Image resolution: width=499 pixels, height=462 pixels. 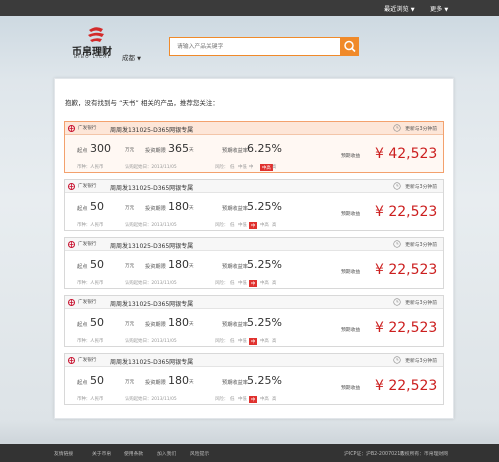 I want to click on logo: 币帛理财 BIBO LICAI, so click(x=95, y=43).